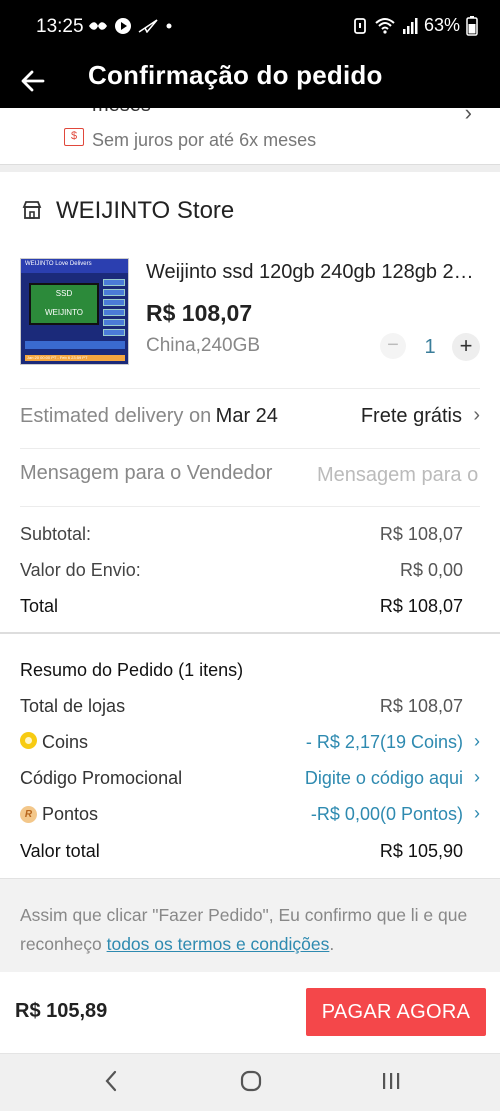  What do you see at coordinates (64, 304) in the screenshot?
I see `product-image-ssd: SSD WEIJINTO` at bounding box center [64, 304].